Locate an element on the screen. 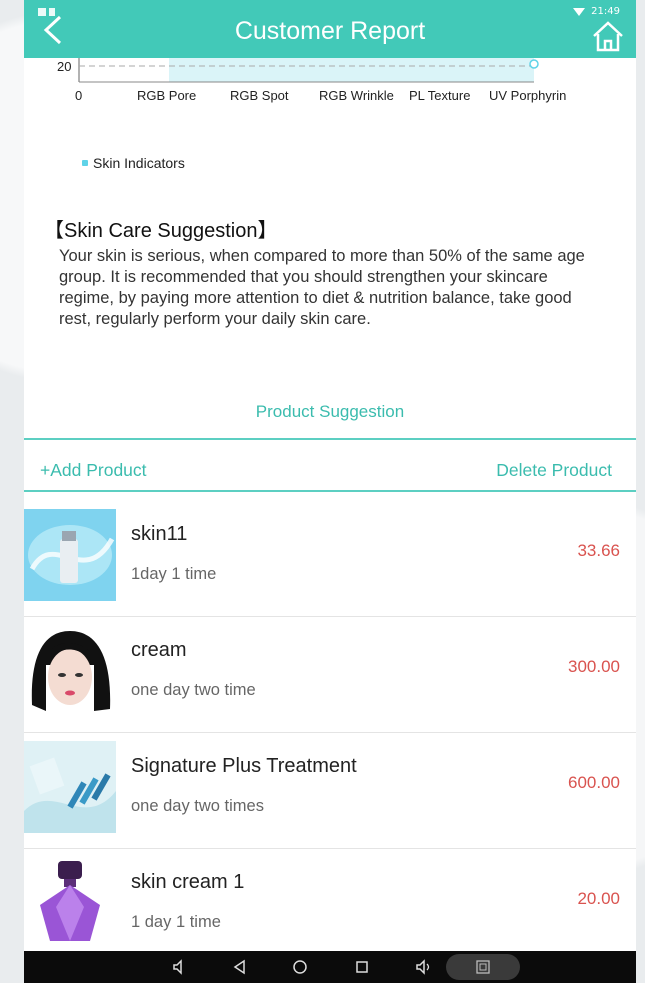  product-price: 20.00 is located at coordinates (598, 898).